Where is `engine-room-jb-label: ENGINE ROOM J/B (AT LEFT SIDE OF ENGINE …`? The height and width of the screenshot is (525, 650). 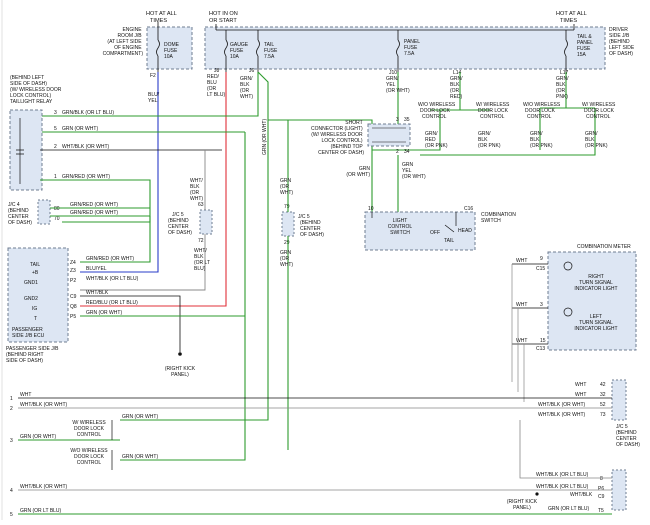
engine-room-jb-label: ENGINE ROOM J/B (AT LEFT SIDE OF ENGINE … is located at coordinates (123, 42).